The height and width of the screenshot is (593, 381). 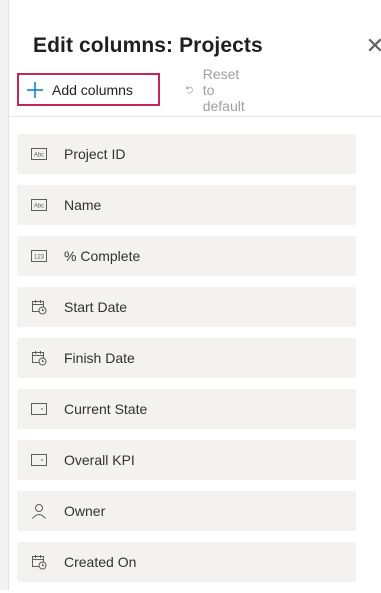 What do you see at coordinates (186, 154) in the screenshot?
I see `column-item-project-id: Abc Project ID` at bounding box center [186, 154].